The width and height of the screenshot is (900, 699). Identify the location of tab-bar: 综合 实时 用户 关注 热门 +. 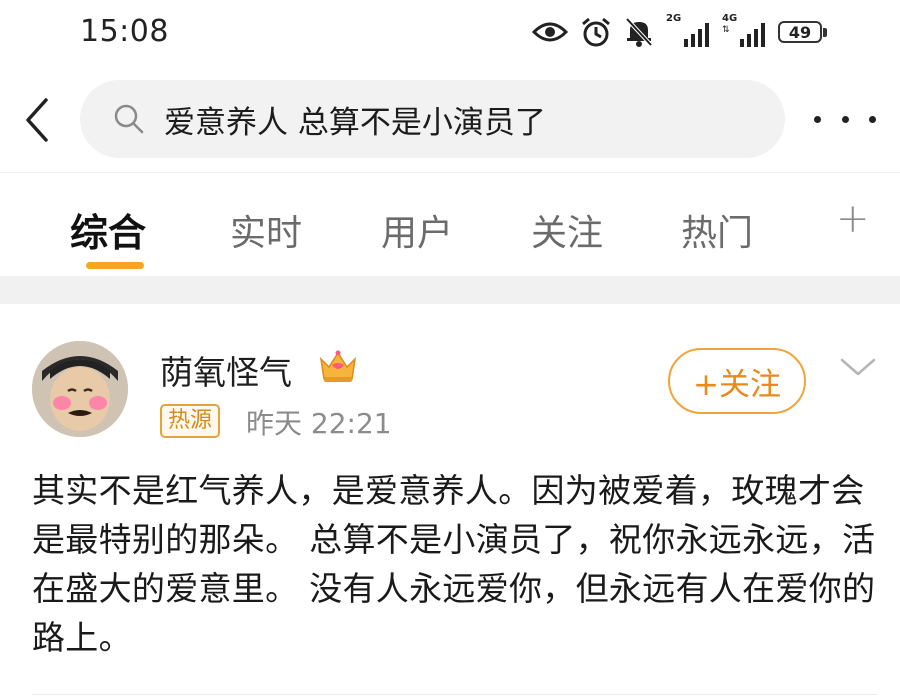
(450, 227).